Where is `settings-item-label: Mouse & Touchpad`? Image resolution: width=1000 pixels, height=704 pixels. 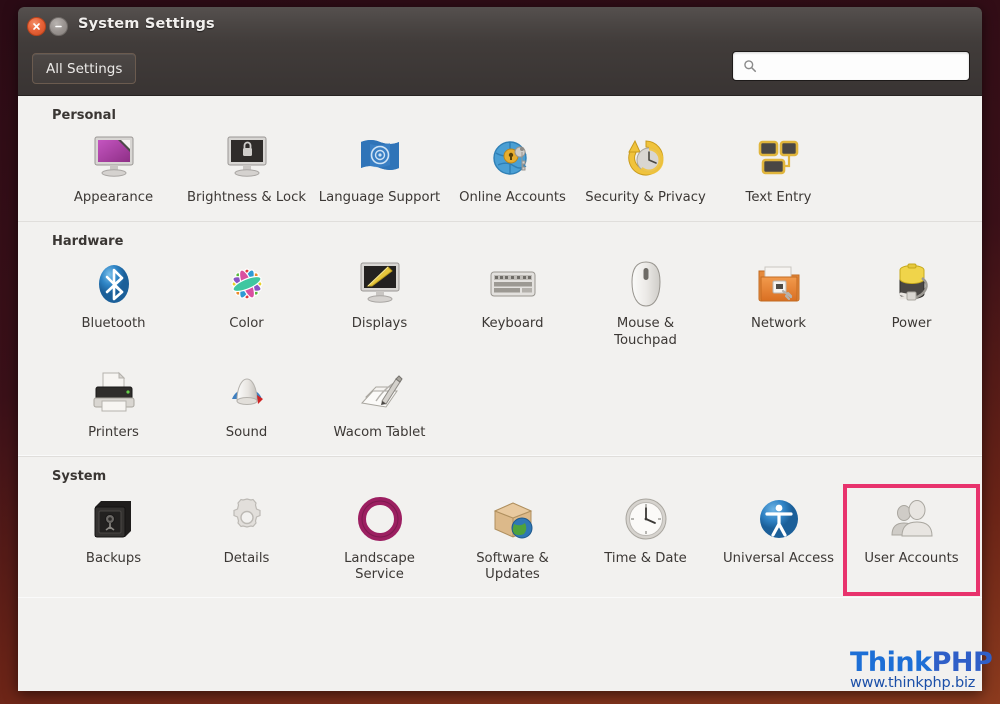
settings-item-label: Mouse & Touchpad is located at coordinates (645, 331).